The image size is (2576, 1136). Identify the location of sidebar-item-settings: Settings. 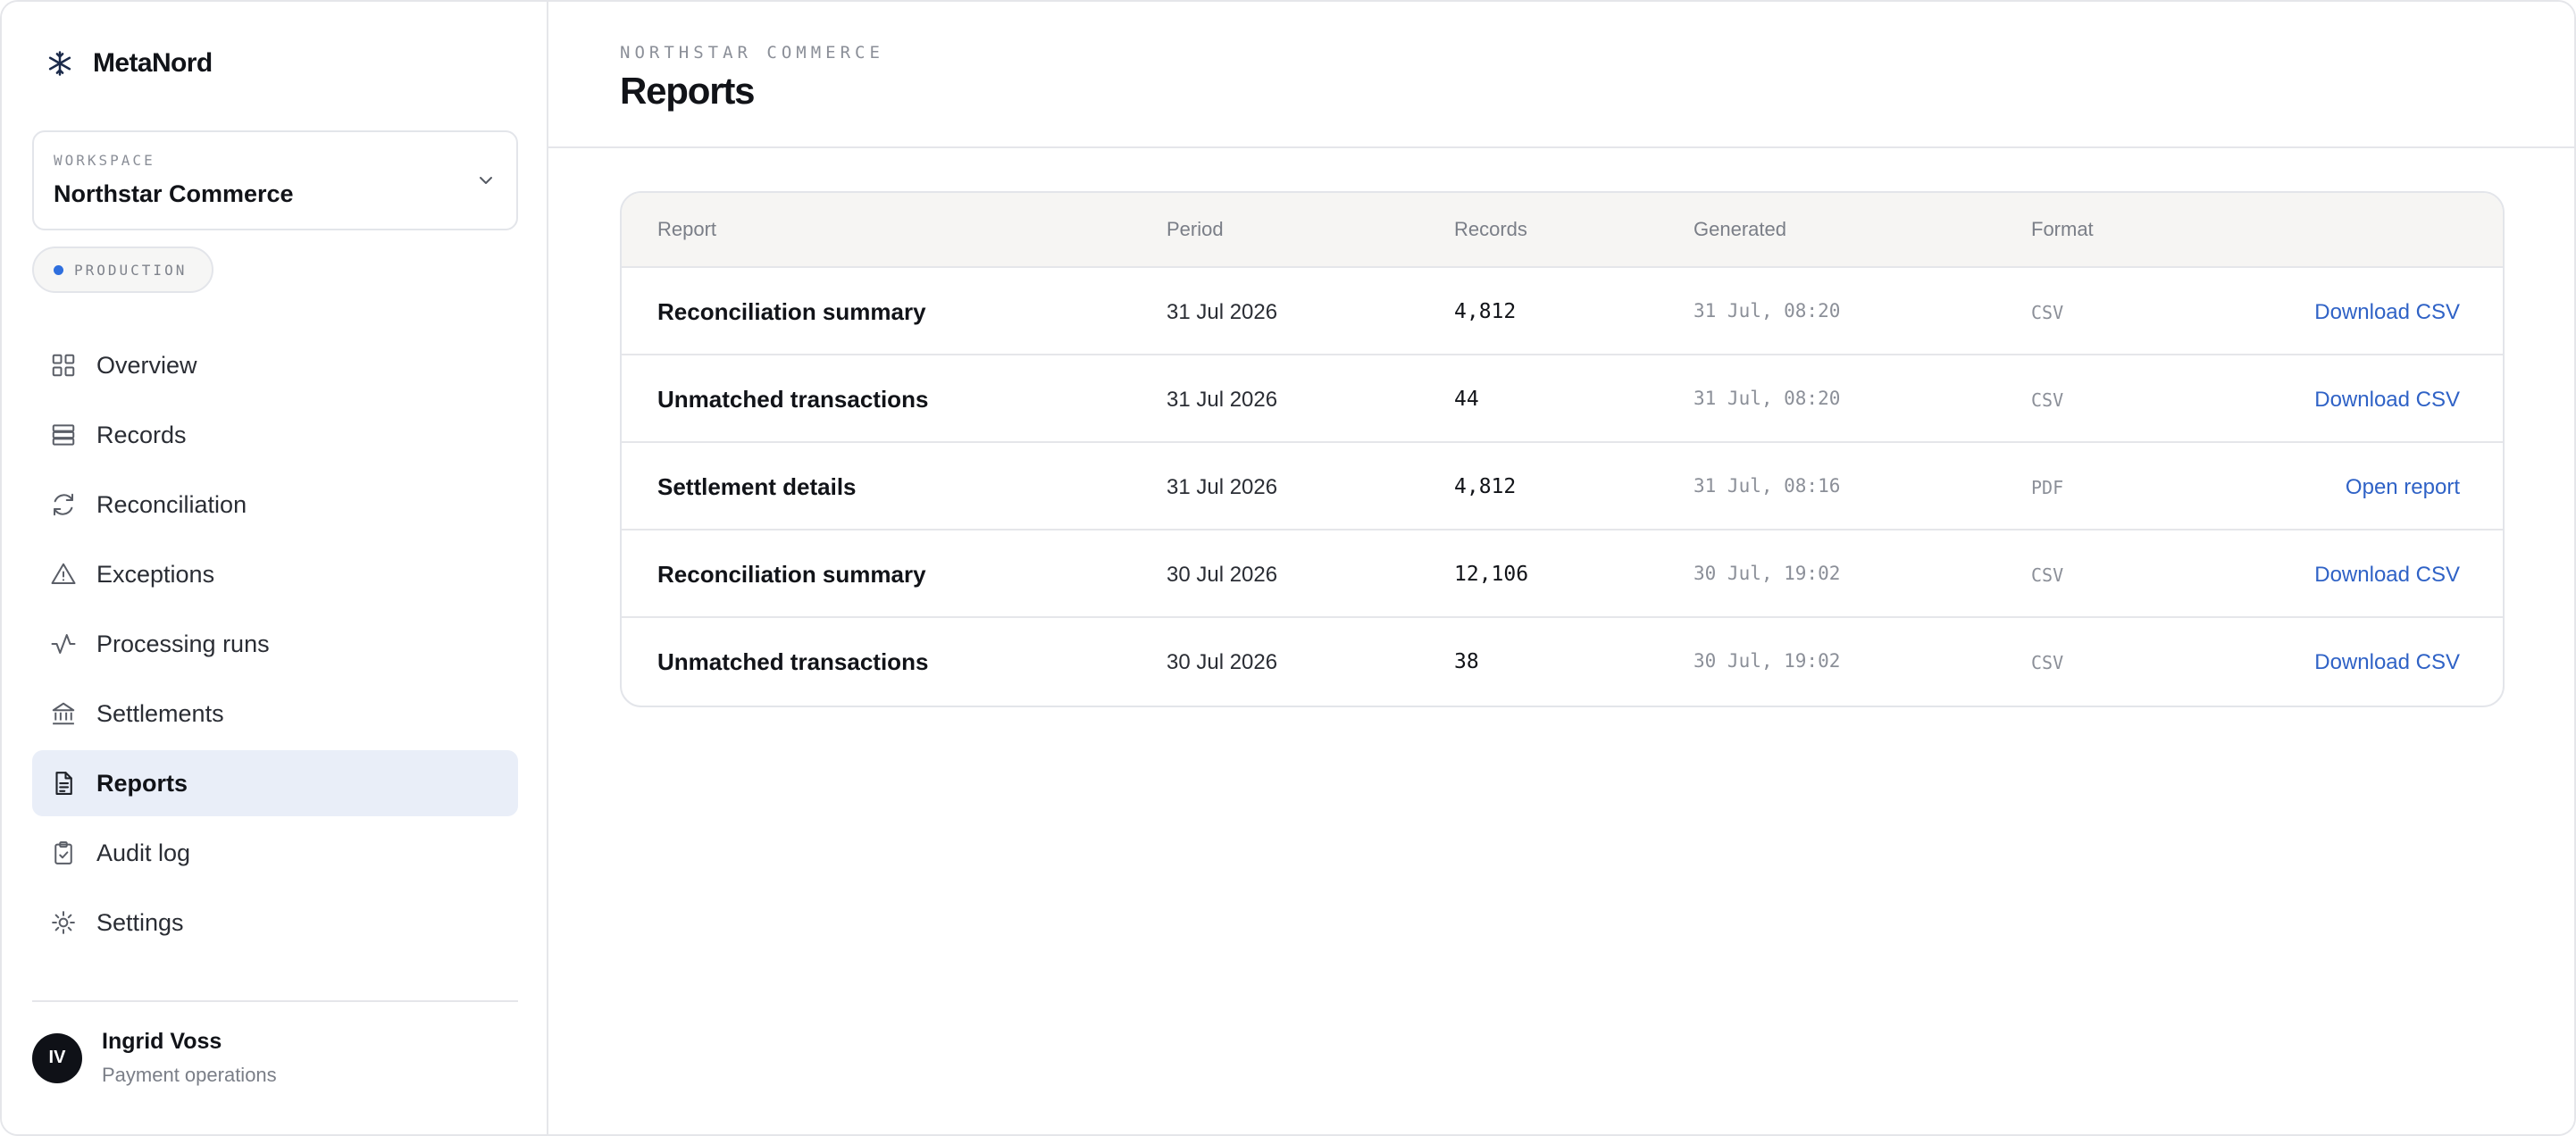
(275, 923).